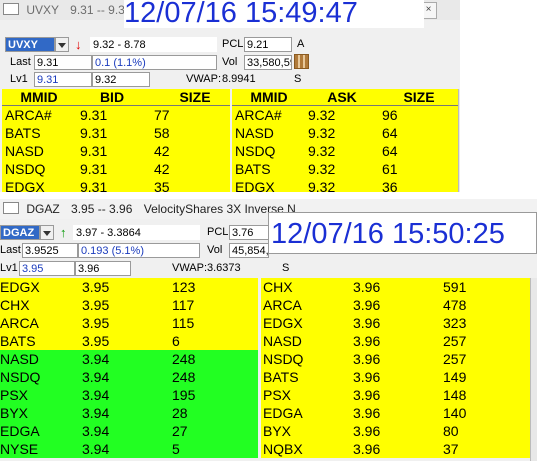 The image size is (537, 461). Describe the element at coordinates (396, 323) in the screenshot. I see `table-row: EDGX 3.96 323` at that location.